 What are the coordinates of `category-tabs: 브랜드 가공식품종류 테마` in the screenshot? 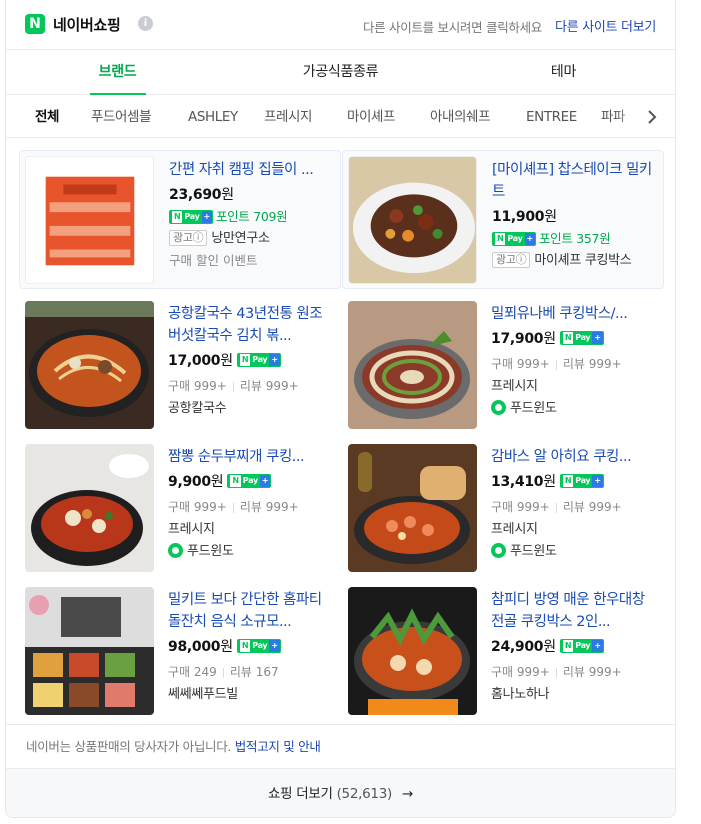 It's located at (340, 72).